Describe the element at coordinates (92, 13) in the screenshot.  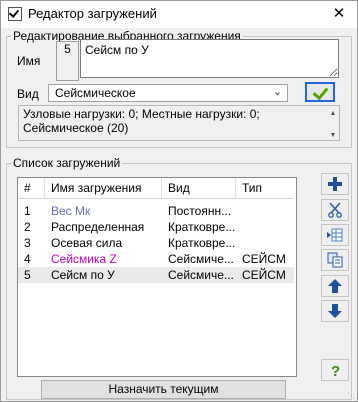
I see `window-title: Редактор загружений` at that location.